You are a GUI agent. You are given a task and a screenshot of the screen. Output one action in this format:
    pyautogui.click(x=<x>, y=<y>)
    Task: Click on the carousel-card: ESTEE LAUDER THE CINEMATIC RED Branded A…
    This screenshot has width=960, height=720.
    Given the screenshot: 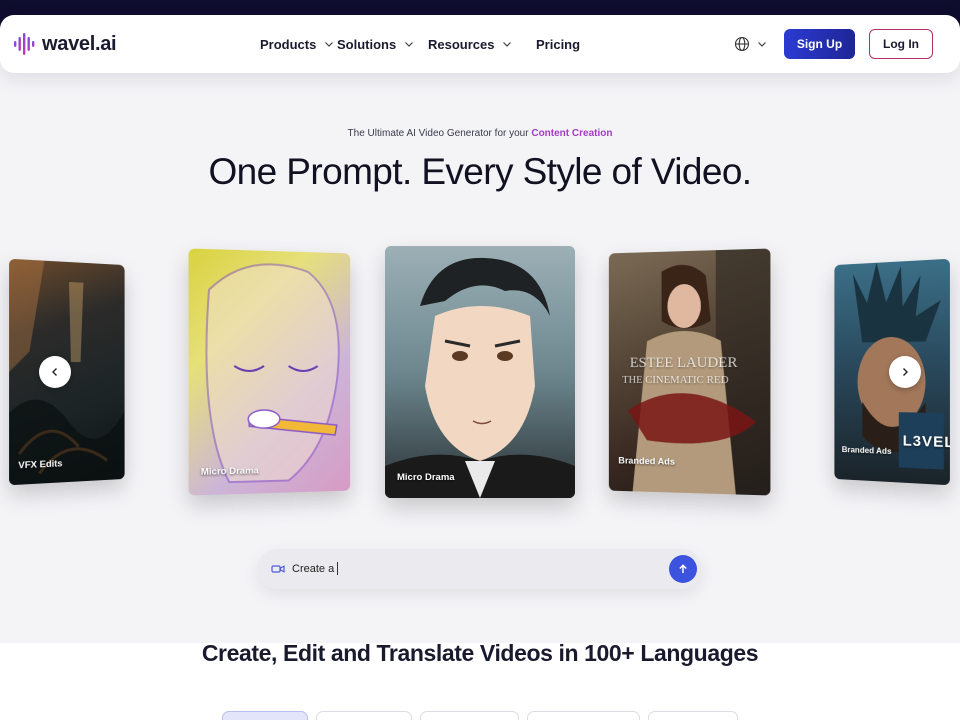 What is the action you would take?
    pyautogui.click(x=689, y=372)
    